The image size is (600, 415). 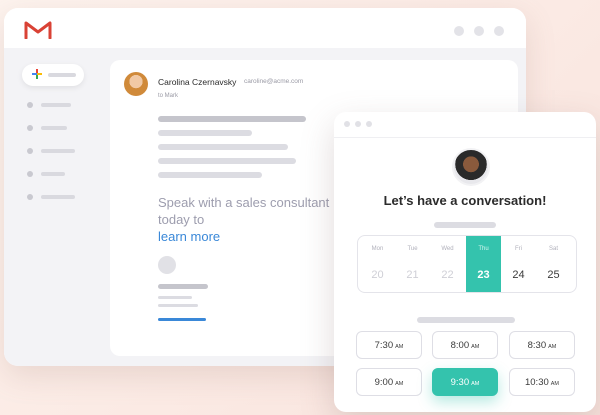 I want to click on link-underline, so click(x=182, y=319).